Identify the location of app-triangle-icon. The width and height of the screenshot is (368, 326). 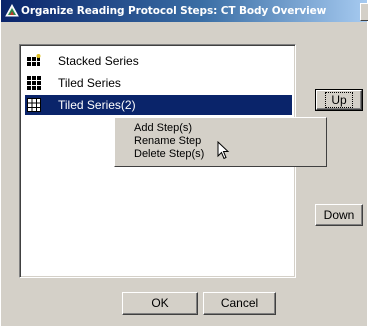
(12, 10).